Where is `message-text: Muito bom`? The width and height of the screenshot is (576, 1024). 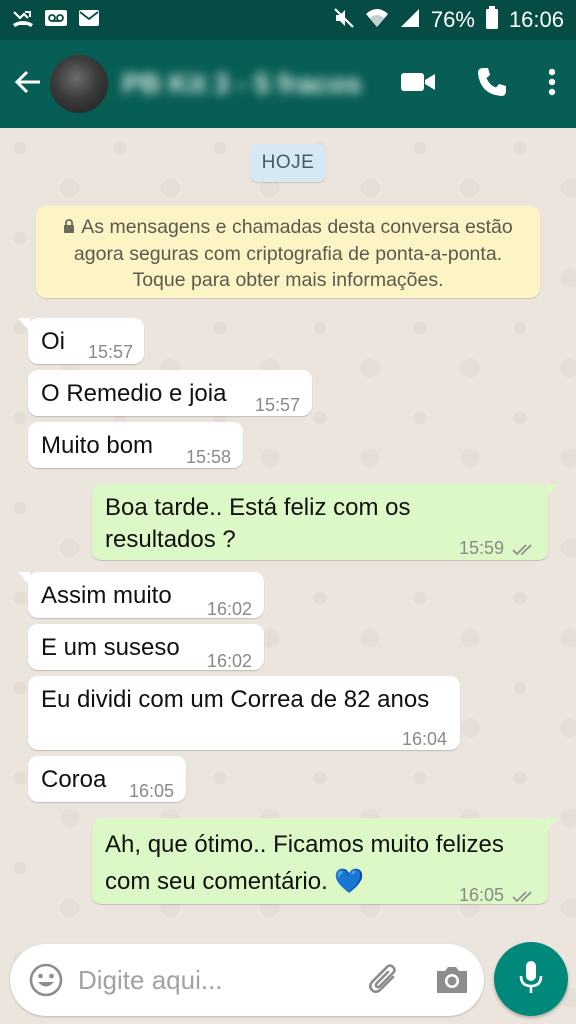
message-text: Muito bom is located at coordinates (97, 445).